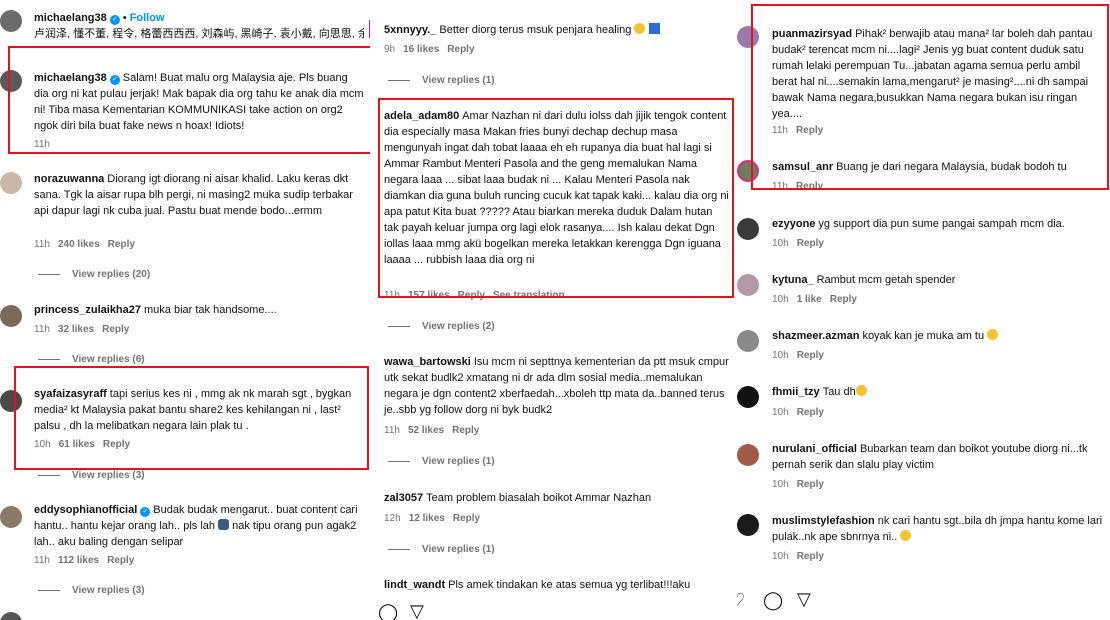 The image size is (1110, 620). I want to click on comment-meta: 11h 112 likes Reply, so click(84, 561).